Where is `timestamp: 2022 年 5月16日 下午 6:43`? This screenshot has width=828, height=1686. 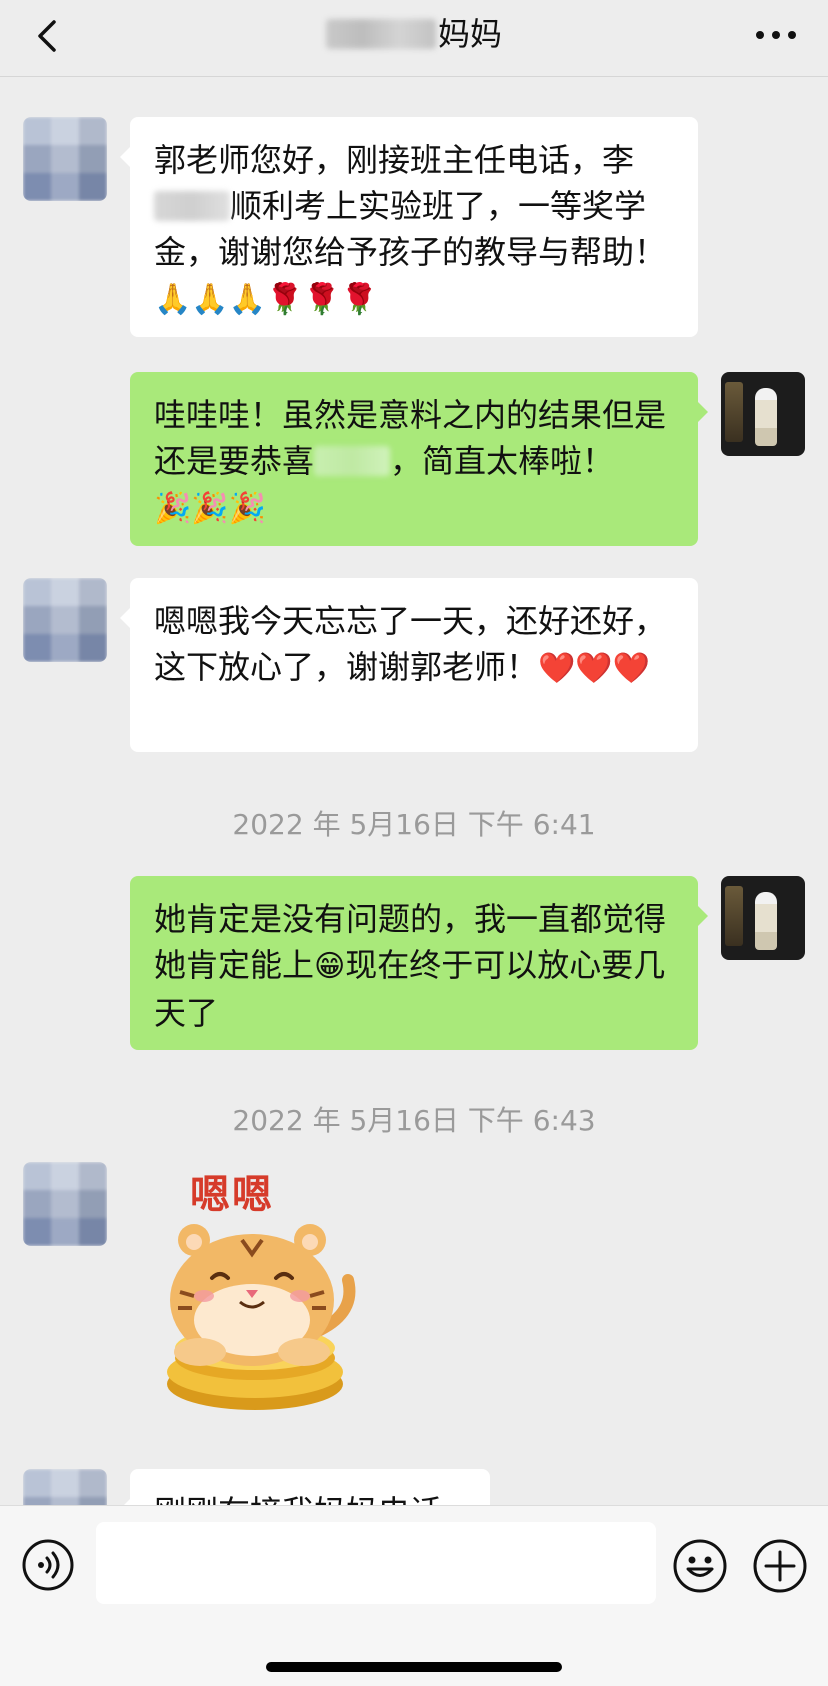
timestamp: 2022 年 5月16日 下午 6:43 is located at coordinates (414, 1120).